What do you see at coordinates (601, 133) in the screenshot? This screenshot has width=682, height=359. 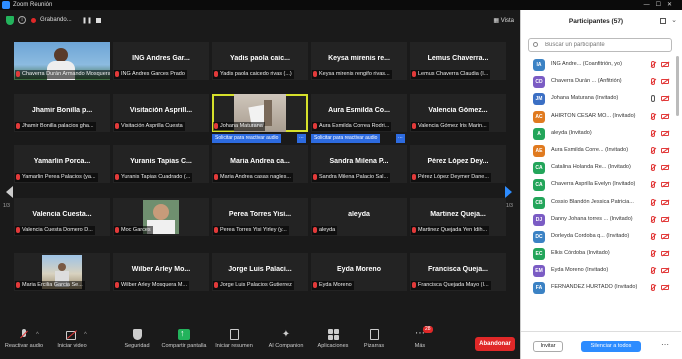 I see `participant-row: Aaleyda (Invitado)` at bounding box center [601, 133].